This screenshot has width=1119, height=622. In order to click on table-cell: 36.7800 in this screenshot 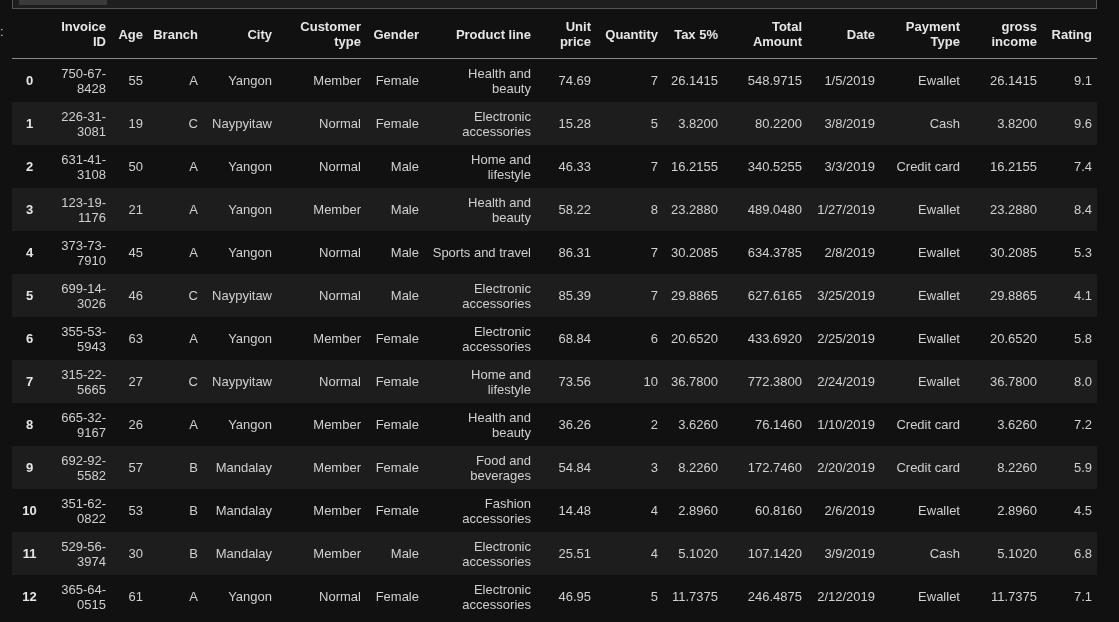, I will do `click(693, 381)`.